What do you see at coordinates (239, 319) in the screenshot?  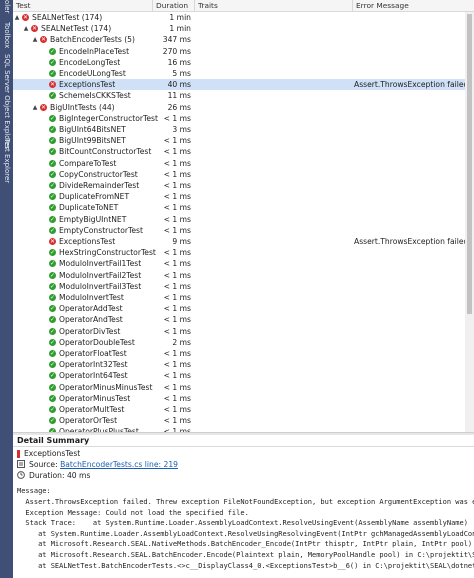 I see `test-row: ✓ OperatorAndTest < 1 ms` at bounding box center [239, 319].